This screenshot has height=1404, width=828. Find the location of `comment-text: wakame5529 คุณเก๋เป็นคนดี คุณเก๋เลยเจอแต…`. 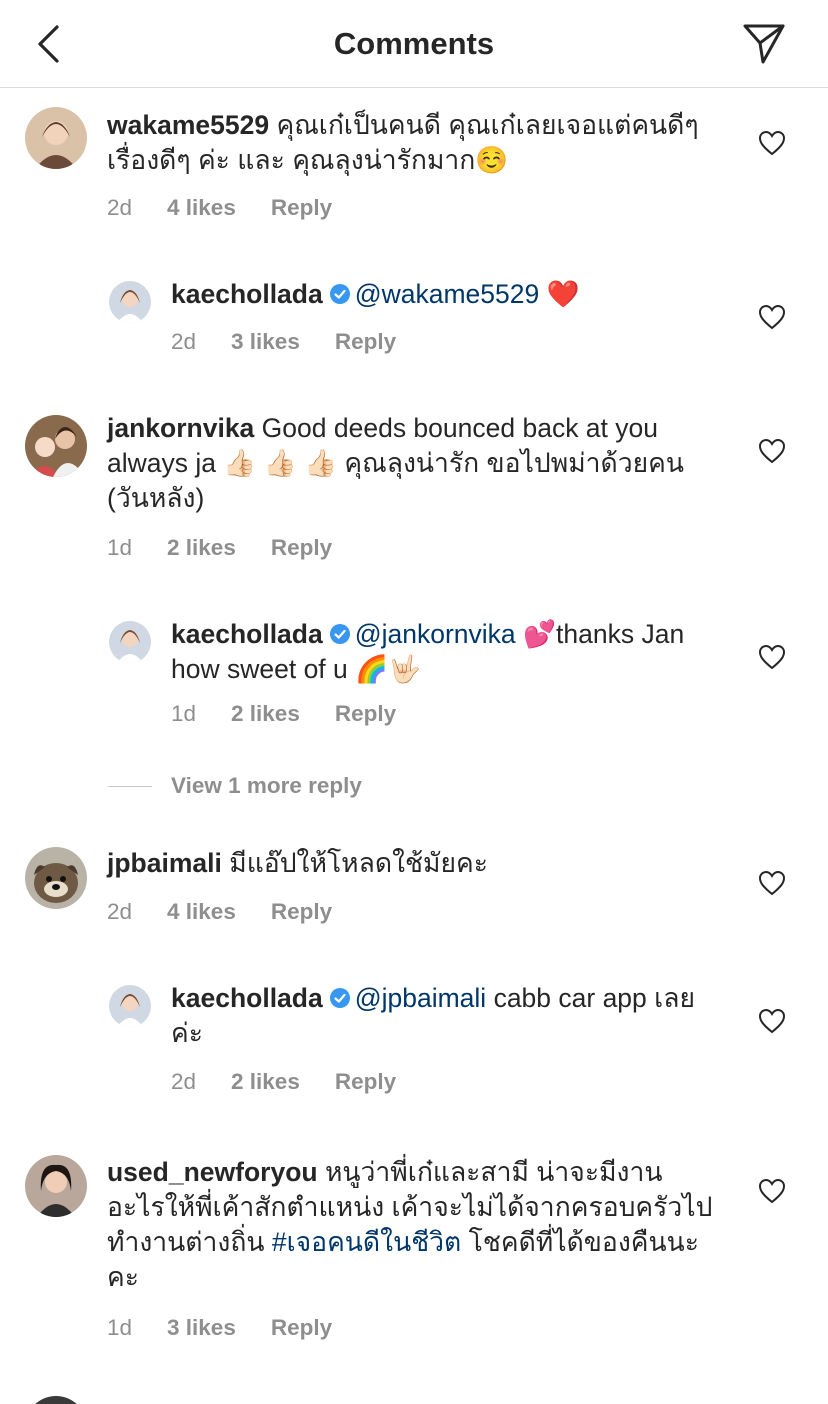

comment-text: wakame5529 คุณเก๋เป็นคนดี คุณเก๋เลยเจอแต… is located at coordinates (412, 143).